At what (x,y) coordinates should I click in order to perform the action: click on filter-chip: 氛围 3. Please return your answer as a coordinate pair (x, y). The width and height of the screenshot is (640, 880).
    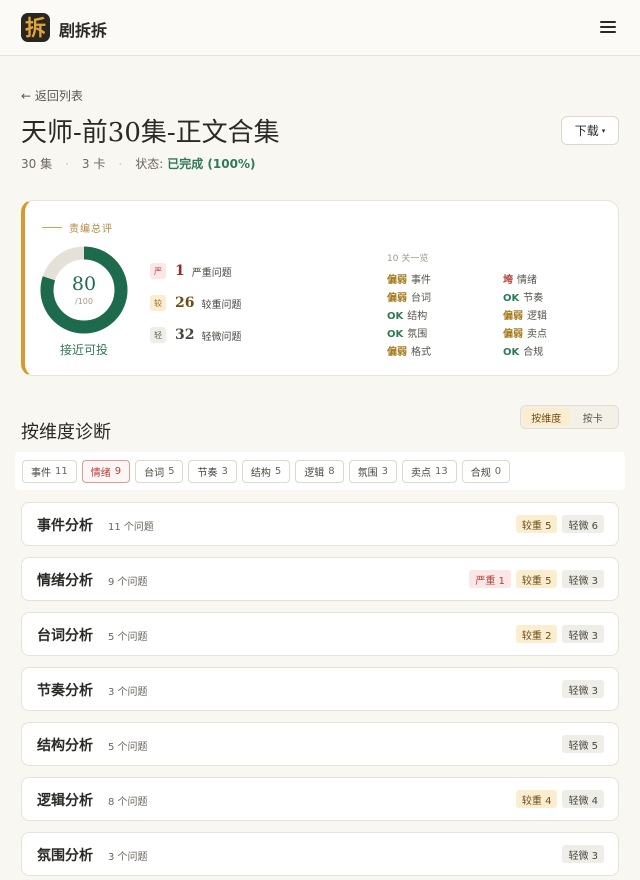
    Looking at the image, I should click on (372, 471).